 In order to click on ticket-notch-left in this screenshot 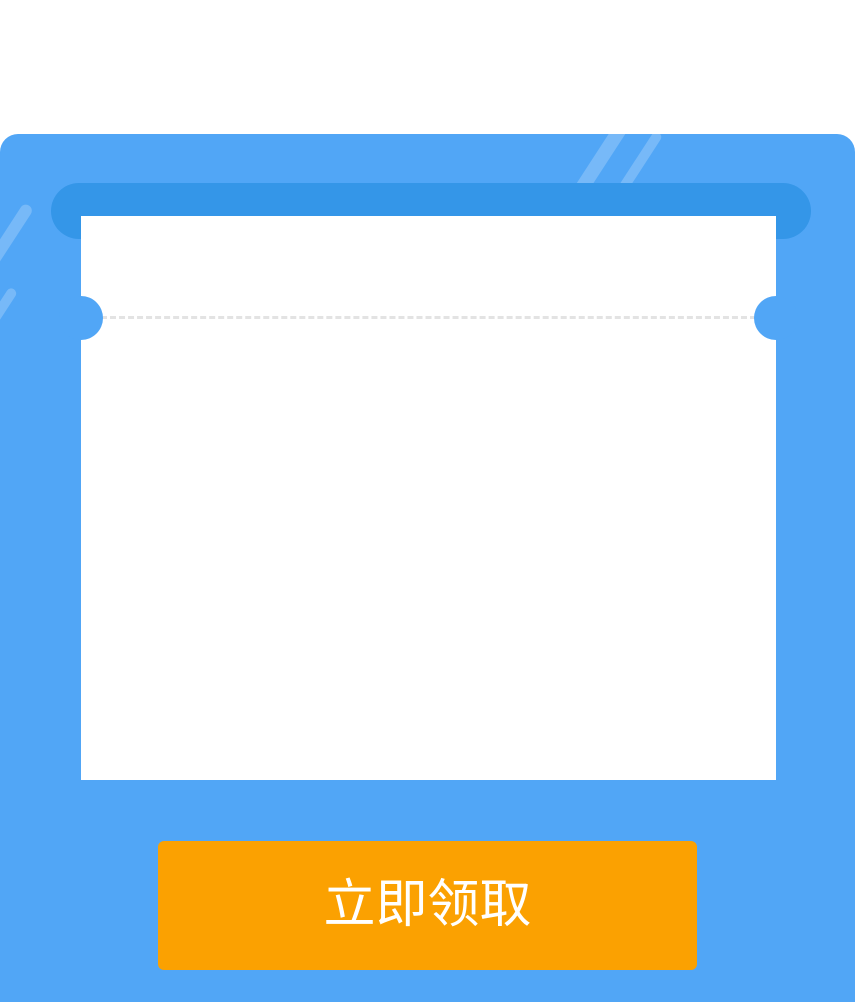, I will do `click(81, 318)`.